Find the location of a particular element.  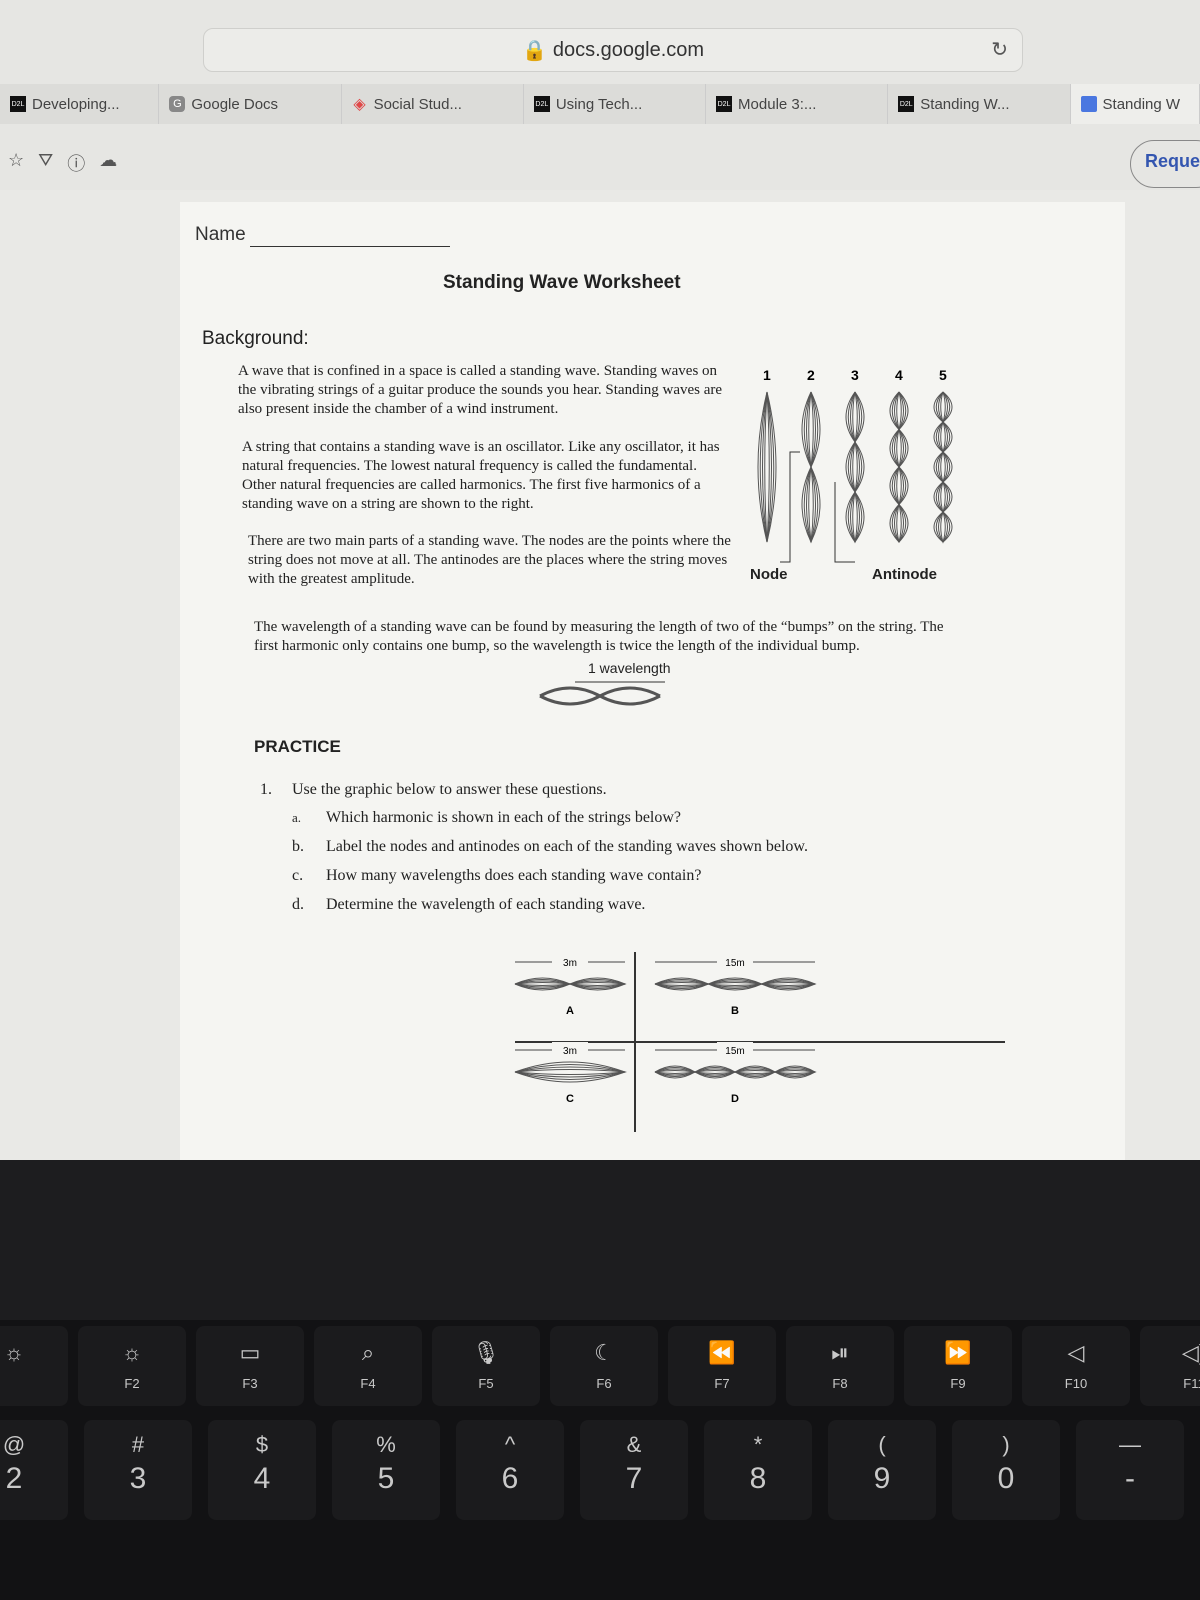

key-7: & 7 is located at coordinates (634, 1470).